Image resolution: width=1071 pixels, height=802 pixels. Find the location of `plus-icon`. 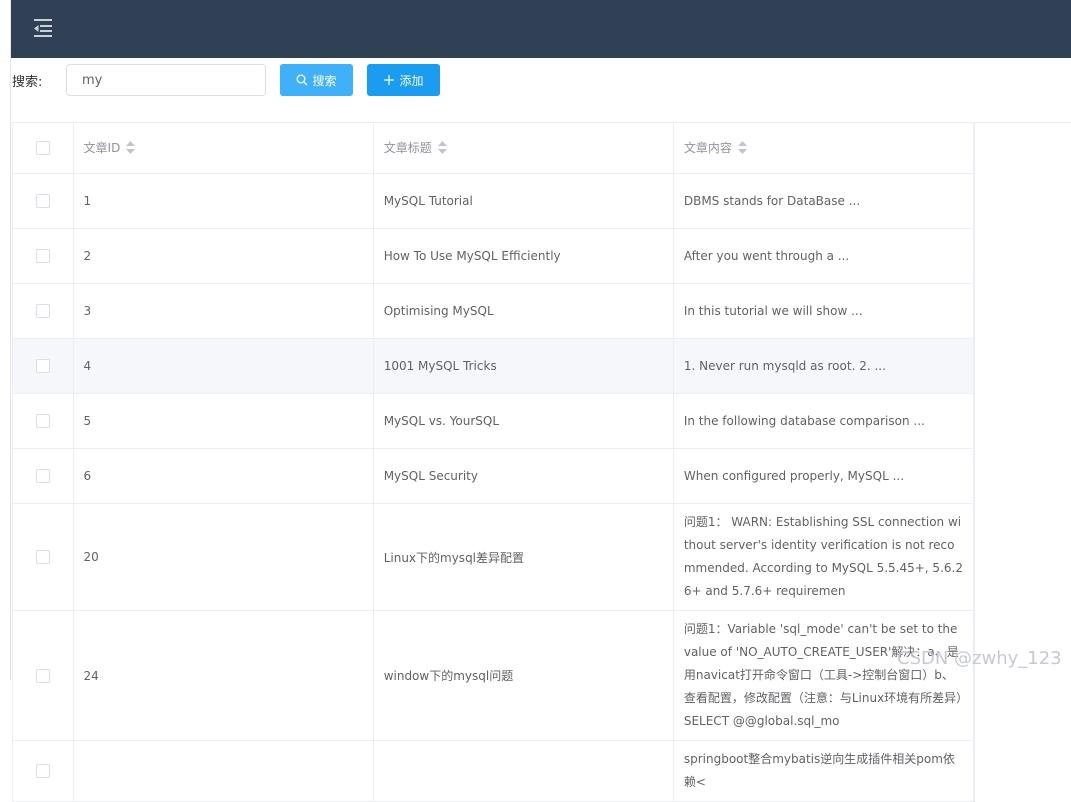

plus-icon is located at coordinates (389, 80).